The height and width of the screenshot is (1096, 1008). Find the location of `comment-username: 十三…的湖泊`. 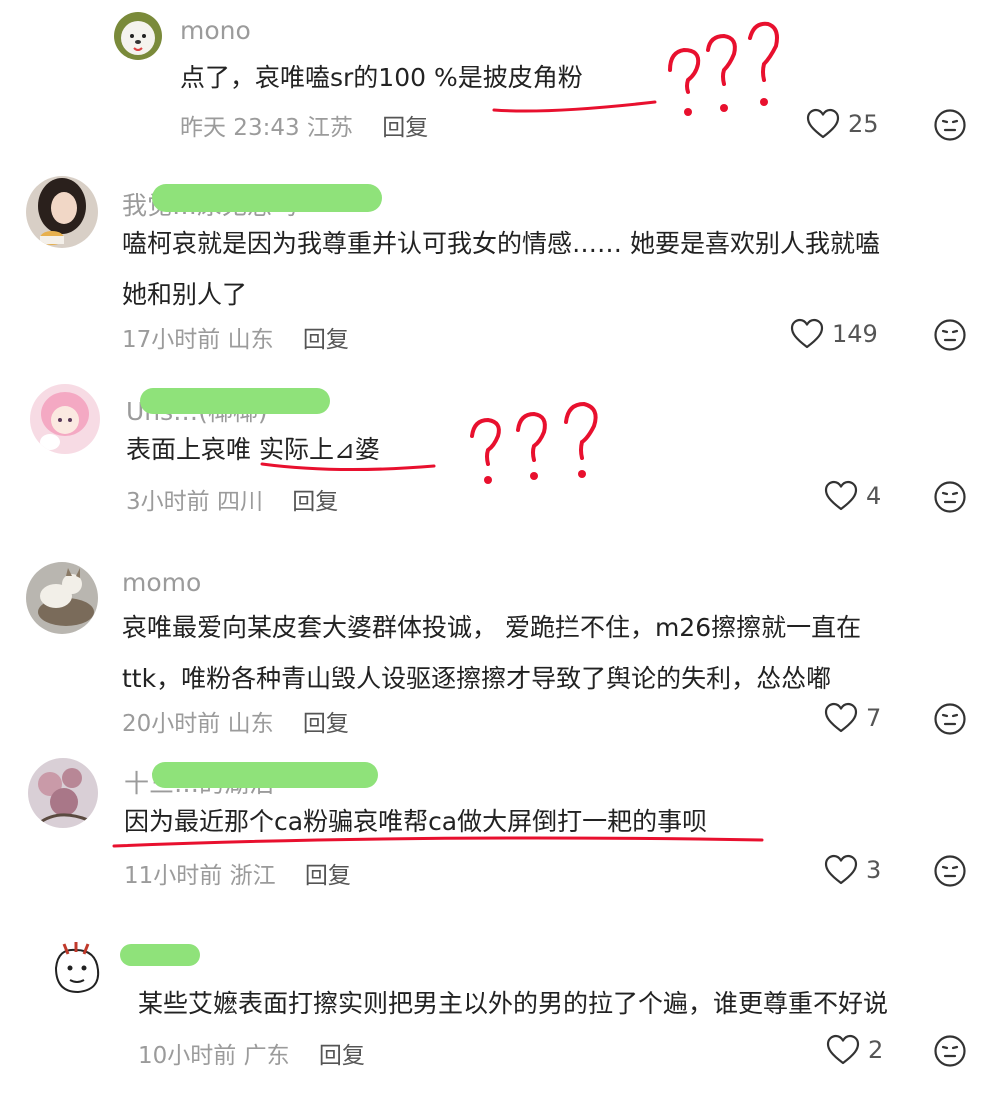

comment-username: 十三…的湖泊 is located at coordinates (199, 782).